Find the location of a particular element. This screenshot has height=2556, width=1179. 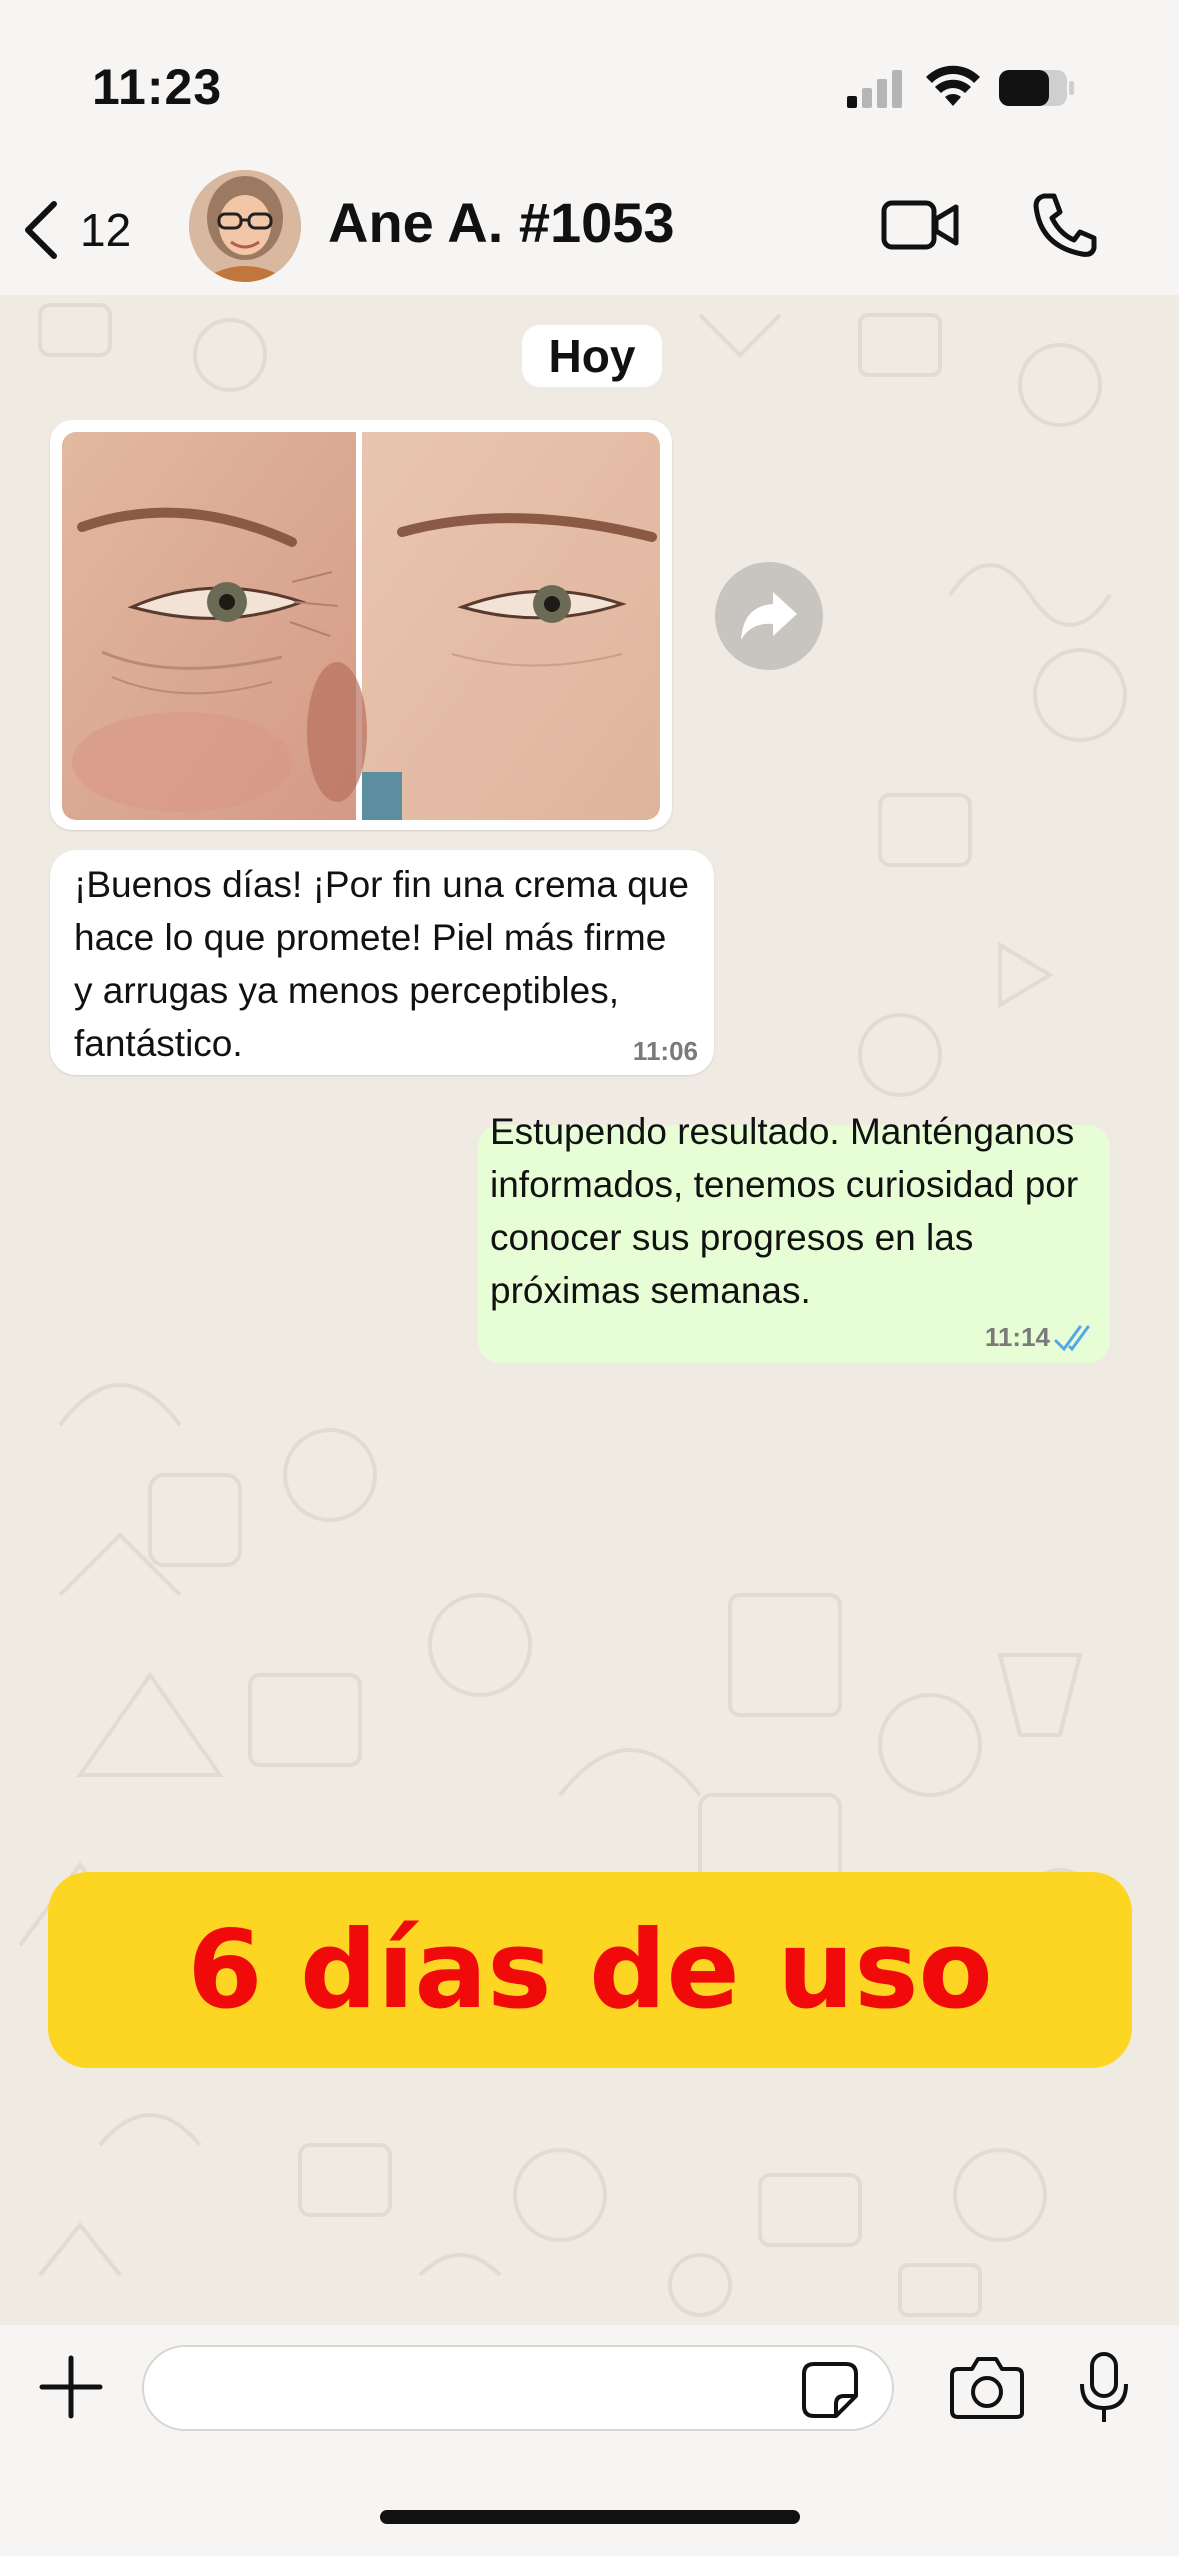

contact-name: Ane A. #1053 is located at coordinates (501, 222).